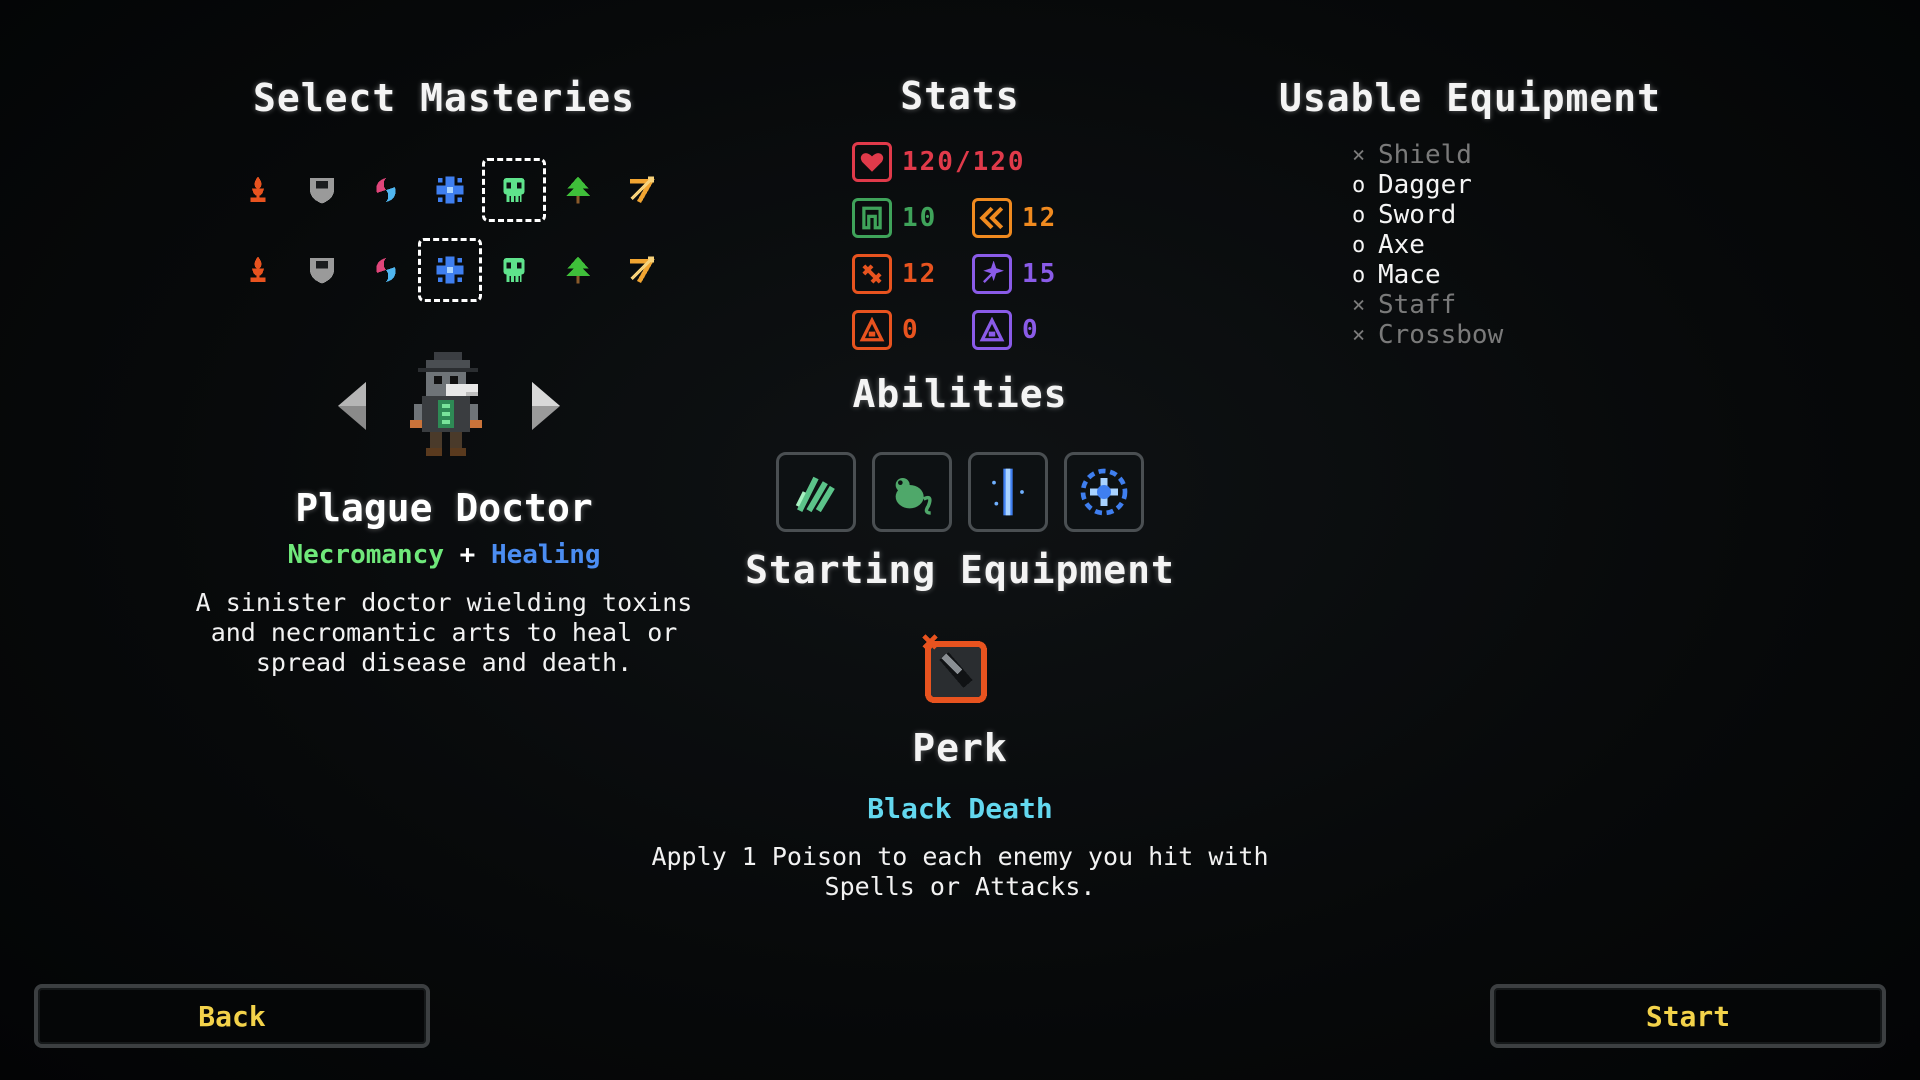 This screenshot has width=1920, height=1080. I want to click on usable-equipment-title: Usable Equipment, so click(1470, 98).